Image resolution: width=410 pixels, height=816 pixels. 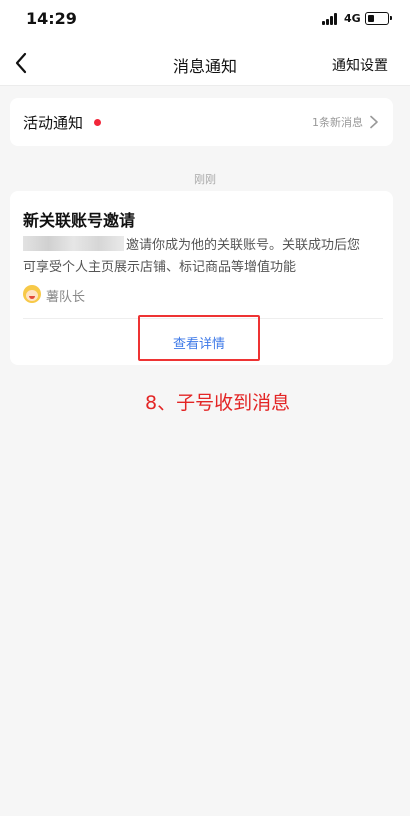 I want to click on message-body: 邀请你成为他的关联账号。关联成功后您 可享受个人主页展示店铺、标记商品等增值功能, so click(x=204, y=257).